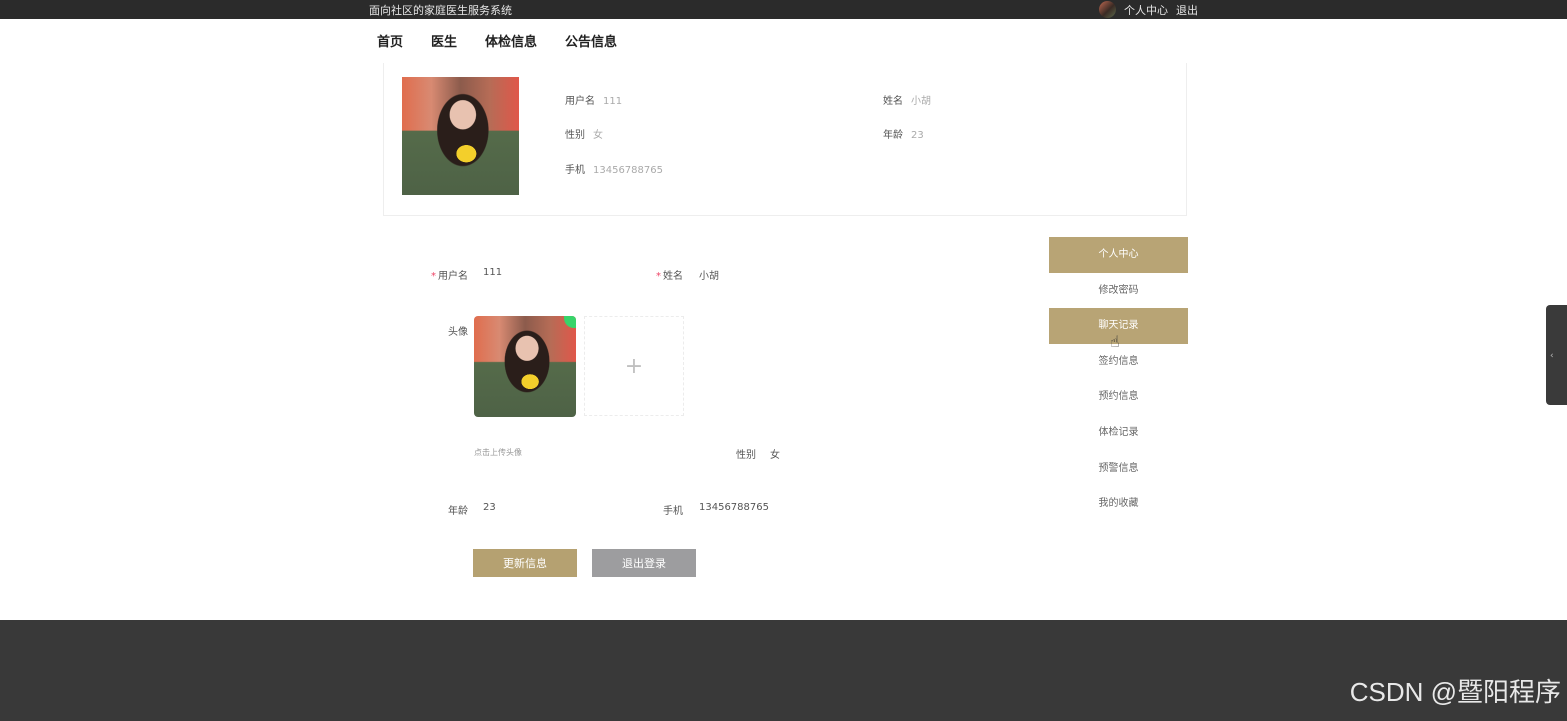 This screenshot has height=721, width=1567. Describe the element at coordinates (628, 170) in the screenshot. I see `profile-phone-value: 13456788765` at that location.